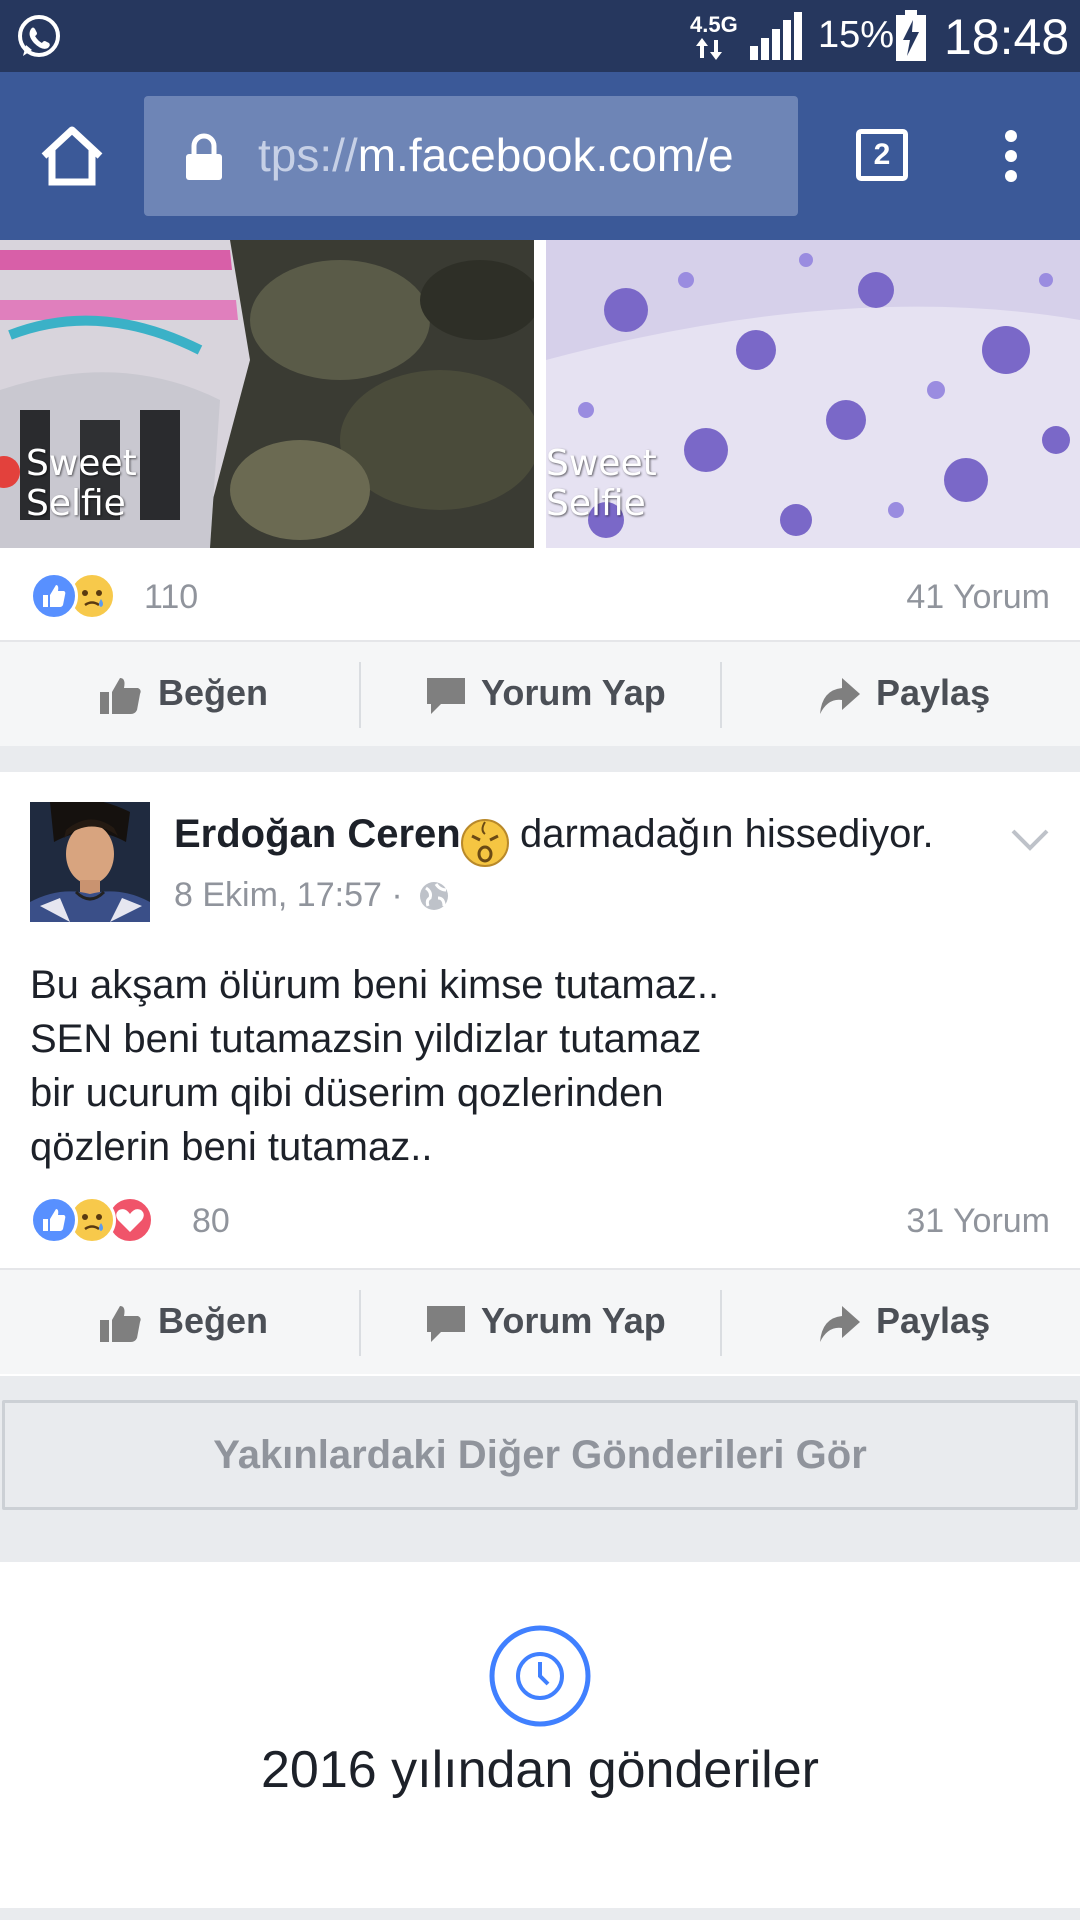  I want to click on photo-left-caption: Sweet Selfie, so click(81, 483).